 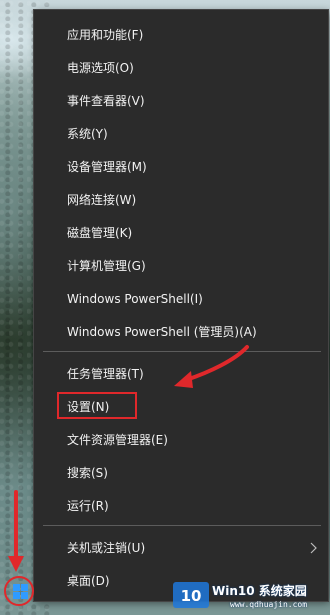 I want to click on menu-item-search: 搜索(S), so click(x=181, y=472).